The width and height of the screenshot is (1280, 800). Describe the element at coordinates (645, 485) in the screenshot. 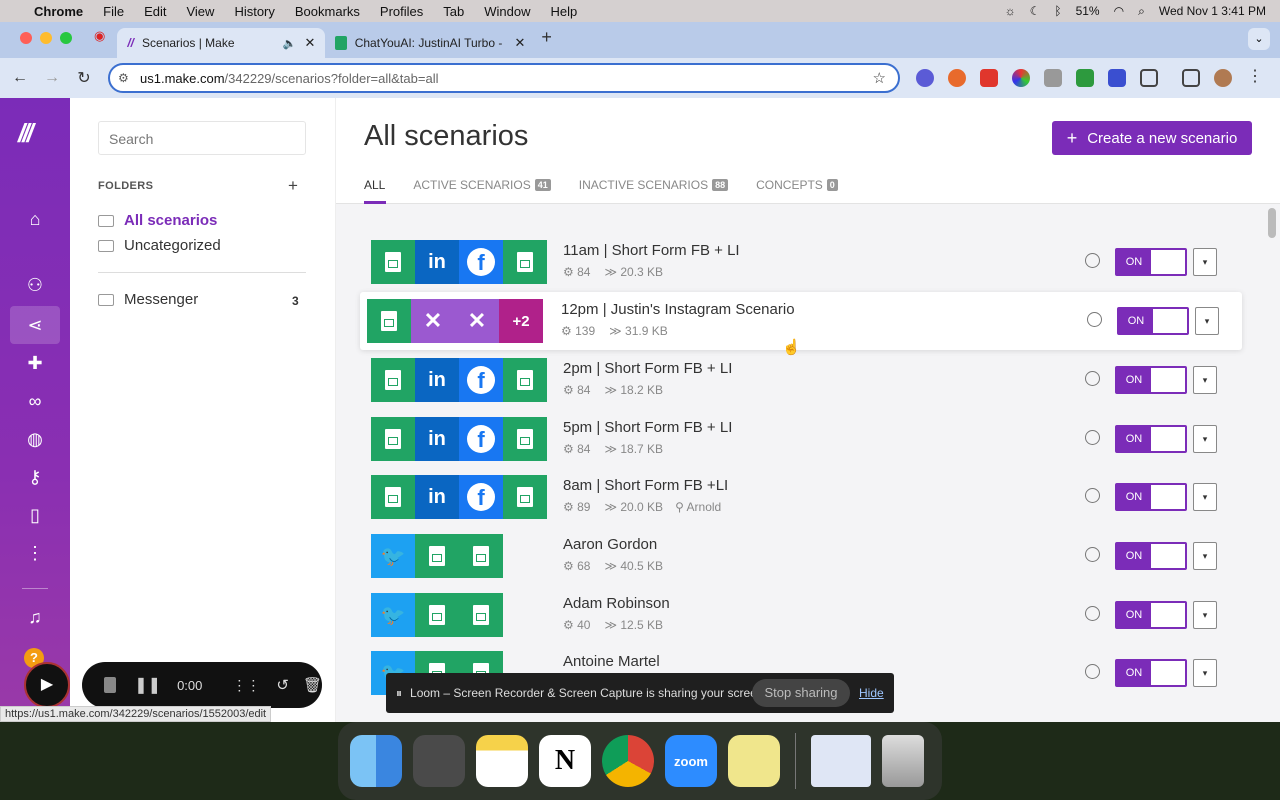

I see `scenario-name: 8am | Short Form FB +LI` at that location.